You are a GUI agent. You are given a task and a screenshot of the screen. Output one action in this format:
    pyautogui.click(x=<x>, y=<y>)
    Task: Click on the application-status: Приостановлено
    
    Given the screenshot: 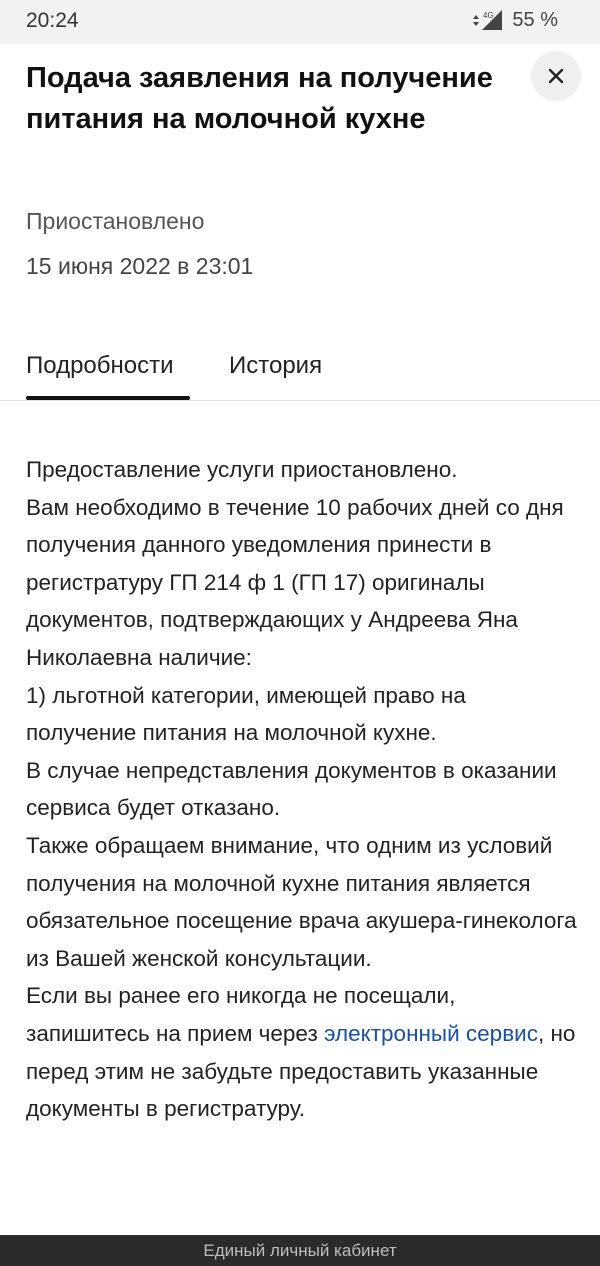 What is the action you would take?
    pyautogui.click(x=115, y=221)
    